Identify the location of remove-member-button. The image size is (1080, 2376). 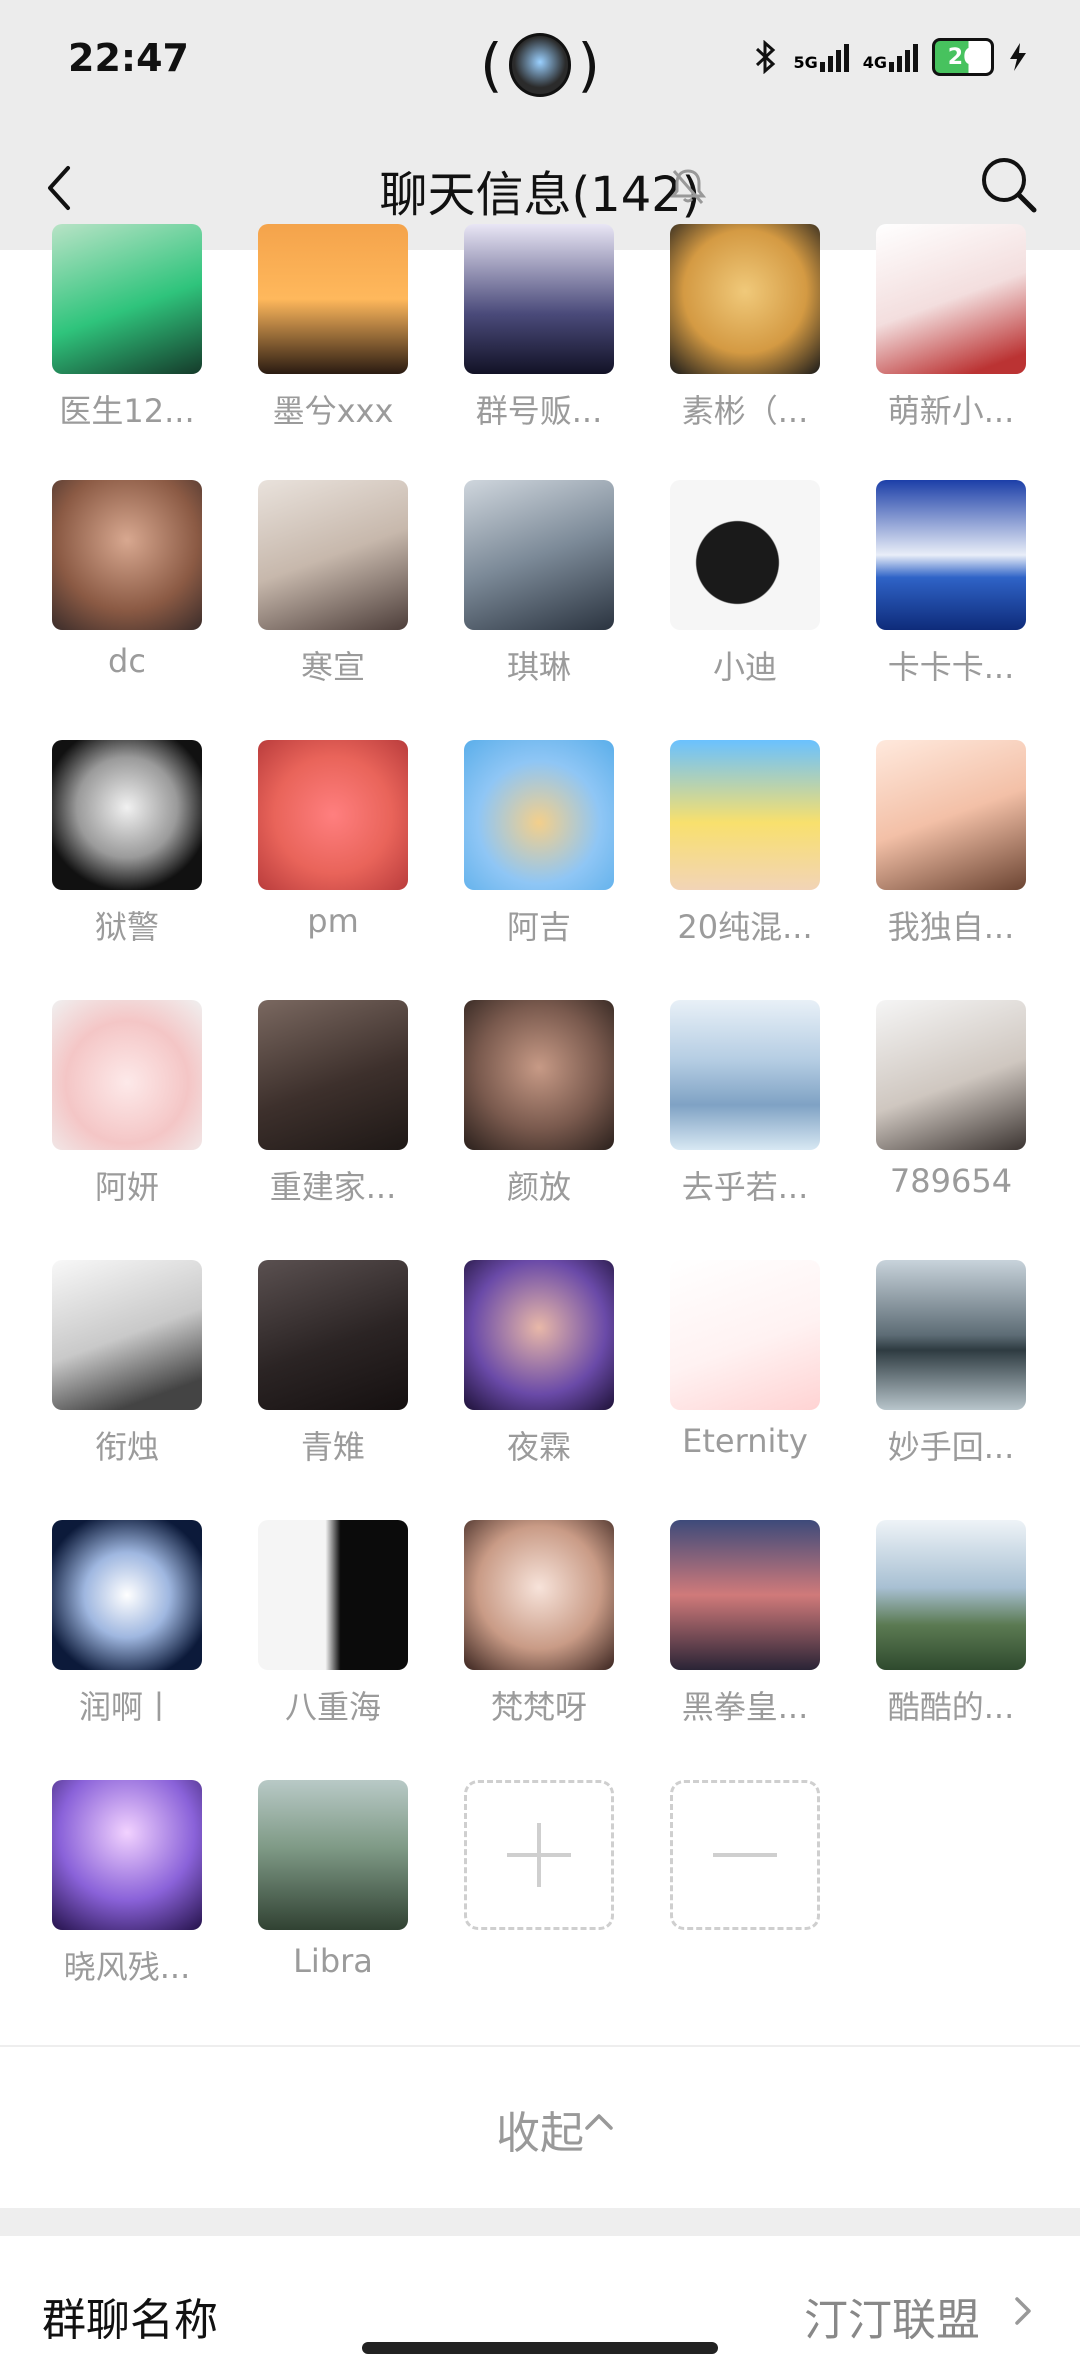
(745, 1855).